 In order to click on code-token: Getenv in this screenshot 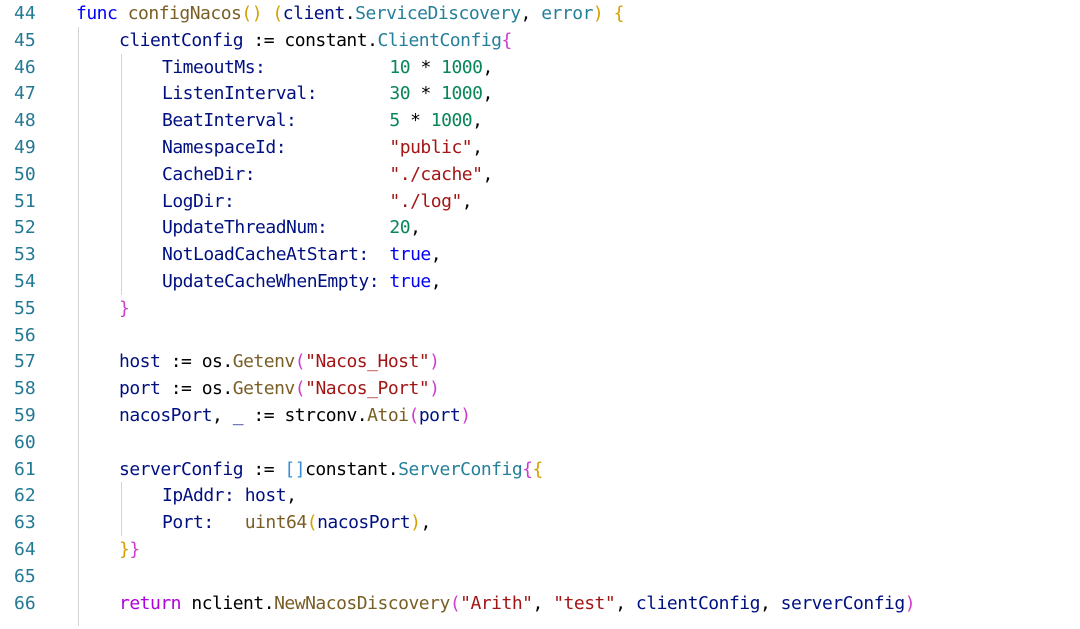, I will do `click(264, 389)`.